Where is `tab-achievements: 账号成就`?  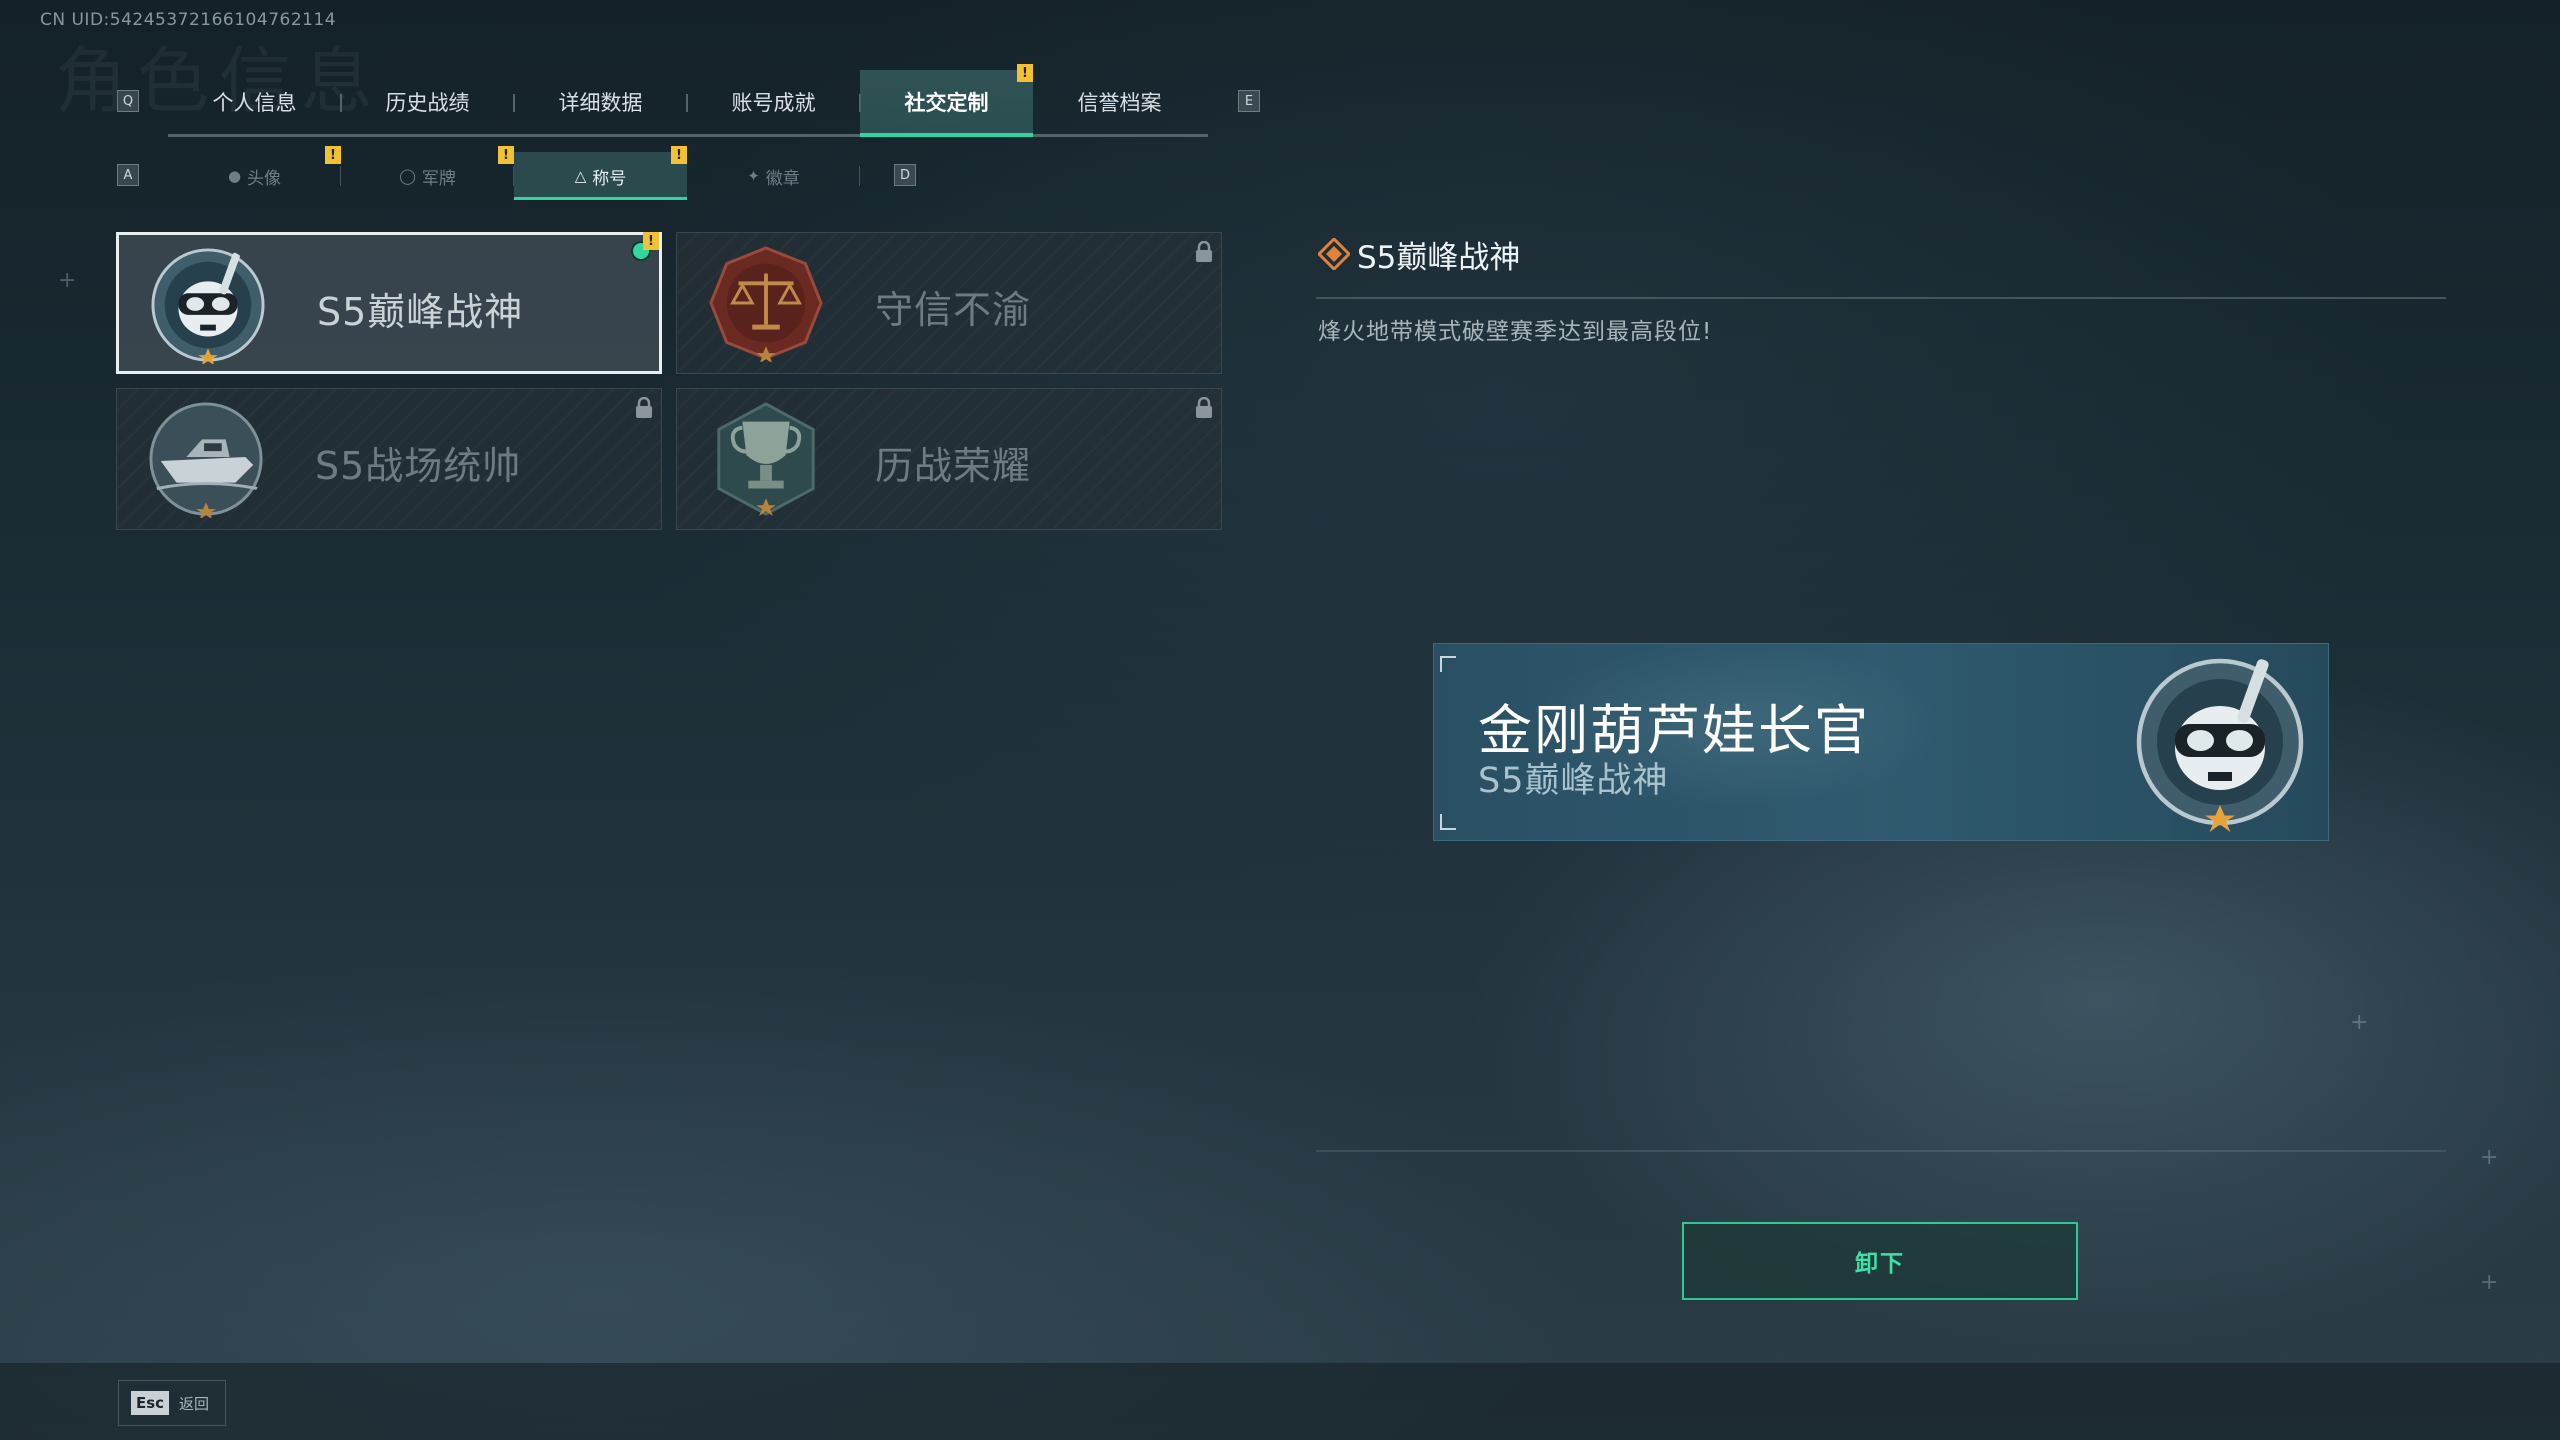 tab-achievements: 账号成就 is located at coordinates (774, 102).